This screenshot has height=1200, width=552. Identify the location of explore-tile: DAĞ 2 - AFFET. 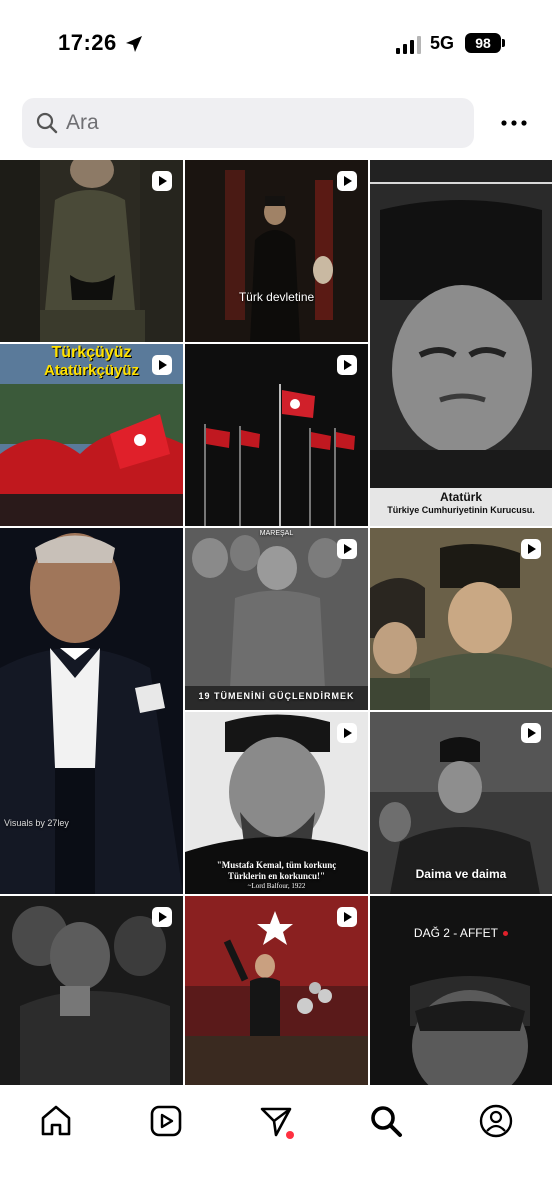
(461, 990).